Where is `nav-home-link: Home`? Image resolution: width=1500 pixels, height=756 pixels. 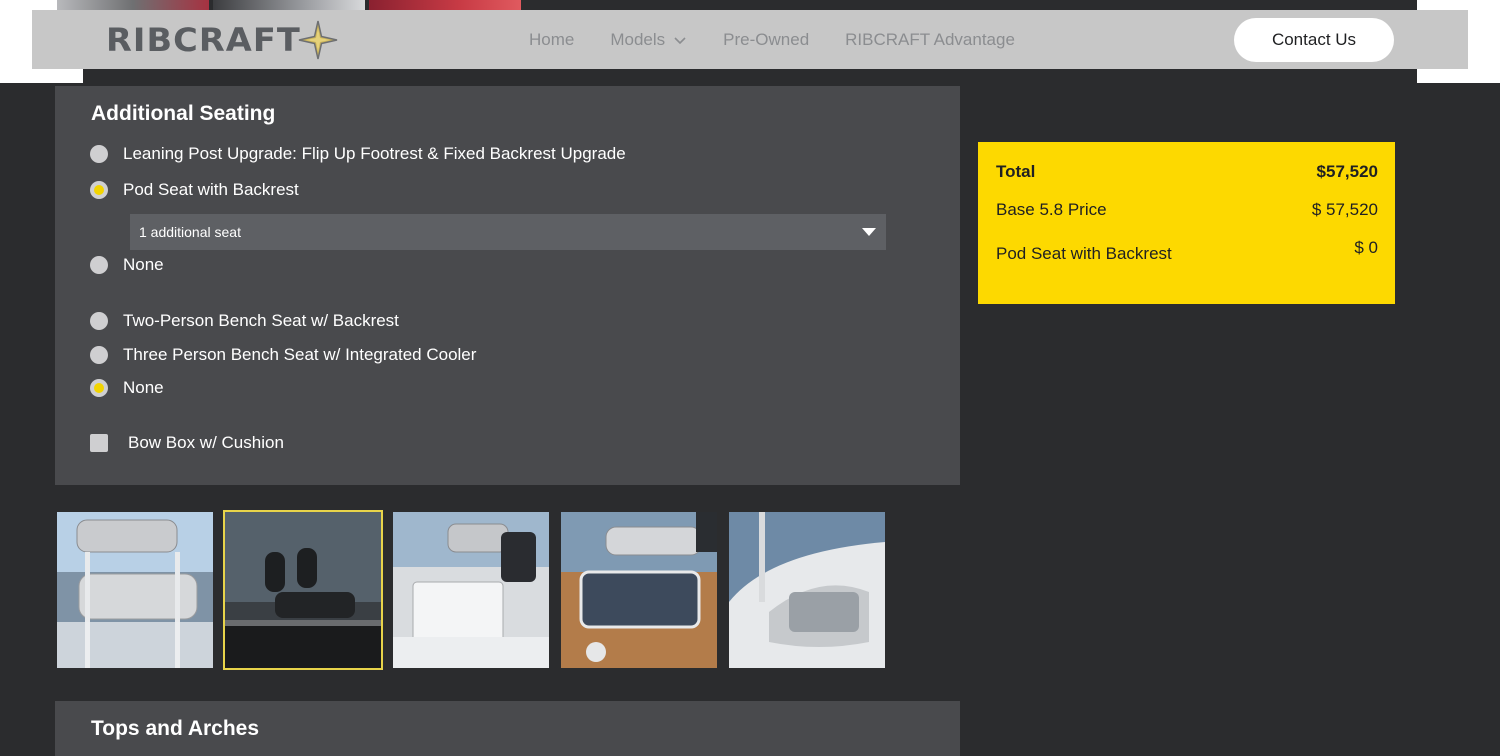
nav-home-link: Home is located at coordinates (551, 40).